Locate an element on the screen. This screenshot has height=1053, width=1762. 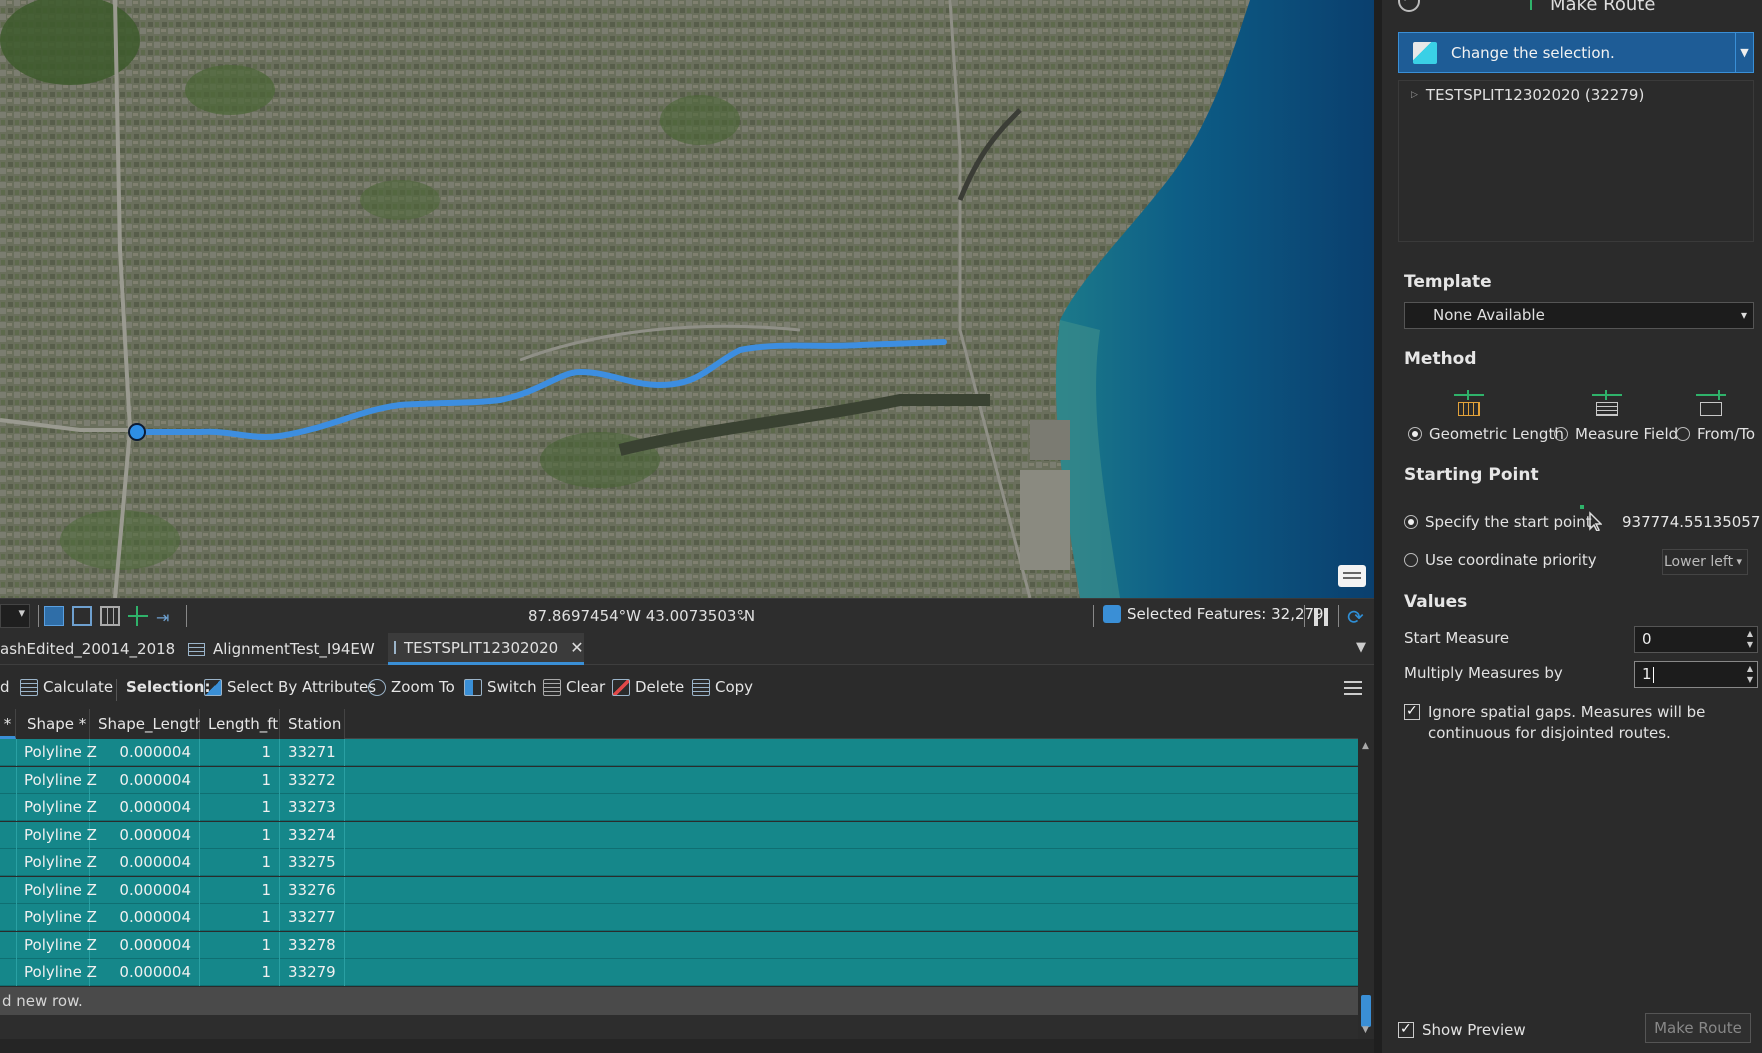
column-header-length-ft: Length_ft is located at coordinates (240, 724).